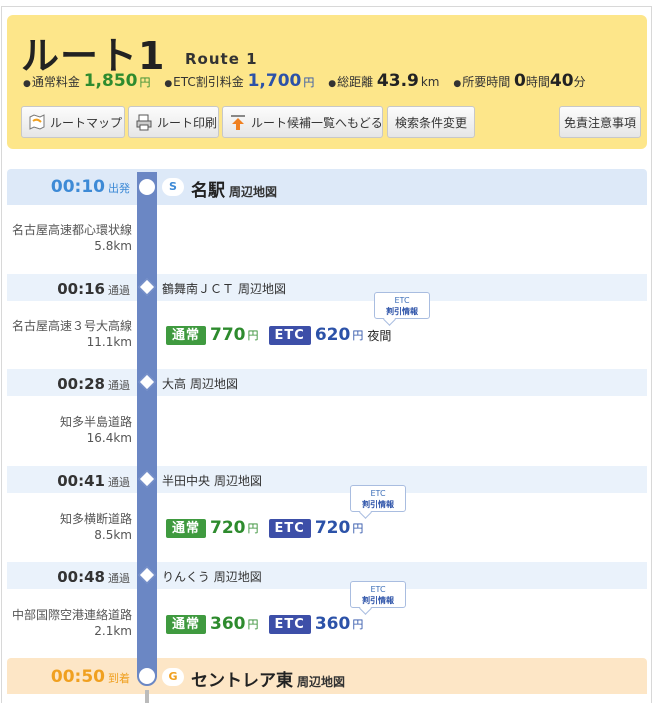 This screenshot has height=703, width=656. What do you see at coordinates (519, 81) in the screenshot?
I see `stat-travel-time: ●所要時間 0時間40分` at bounding box center [519, 81].